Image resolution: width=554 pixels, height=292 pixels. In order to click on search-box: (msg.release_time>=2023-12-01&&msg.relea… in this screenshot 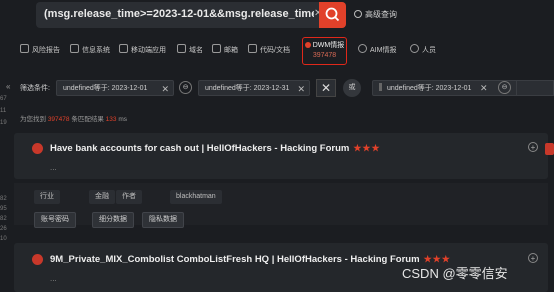, I will do `click(191, 15)`.